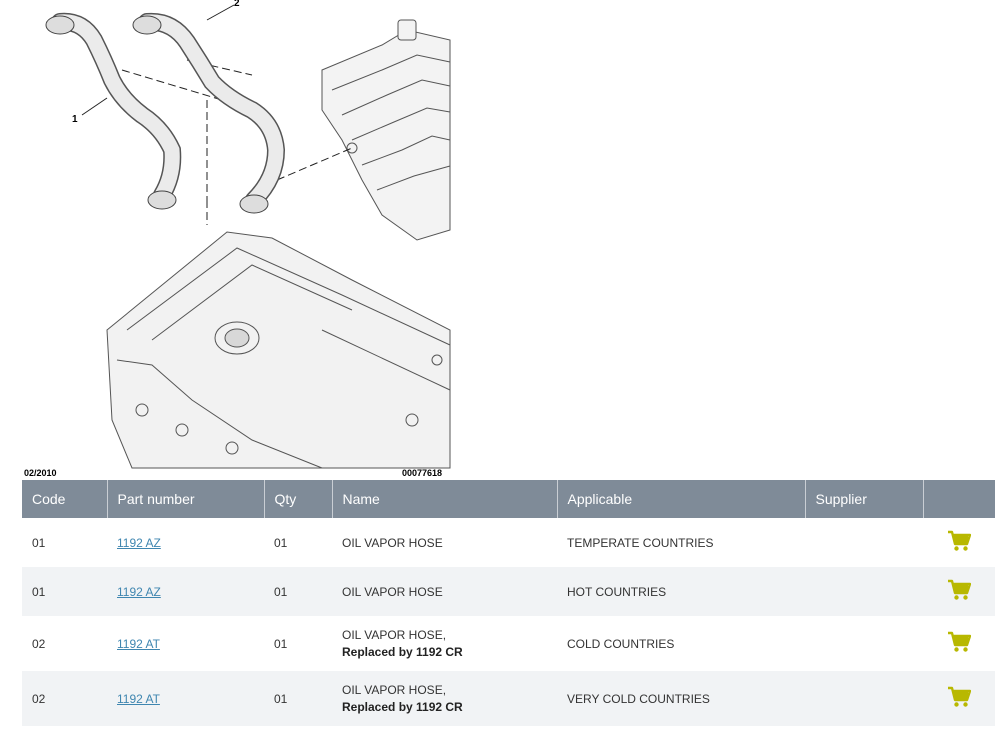  What do you see at coordinates (959, 499) in the screenshot?
I see `header-cart` at bounding box center [959, 499].